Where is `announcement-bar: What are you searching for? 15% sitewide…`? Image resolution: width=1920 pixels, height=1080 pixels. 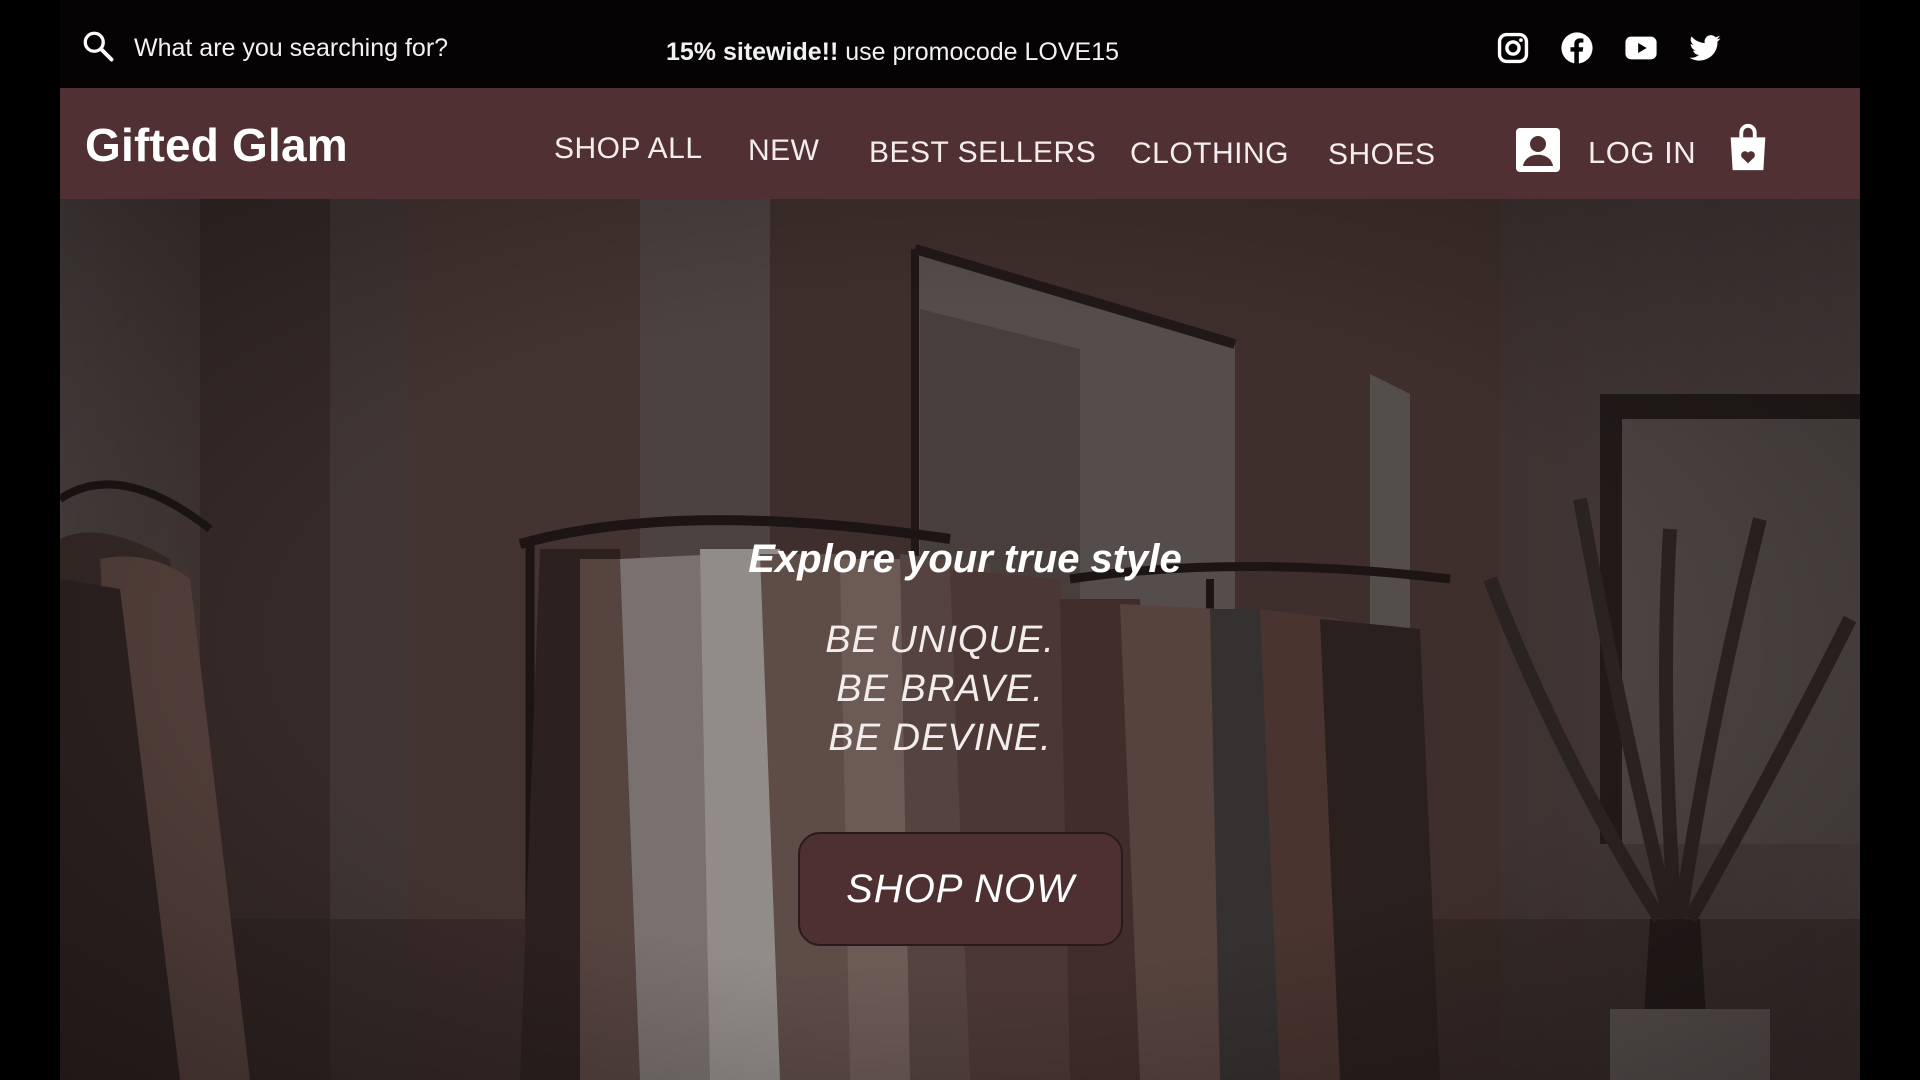 announcement-bar: What are you searching for? 15% sitewide… is located at coordinates (960, 44).